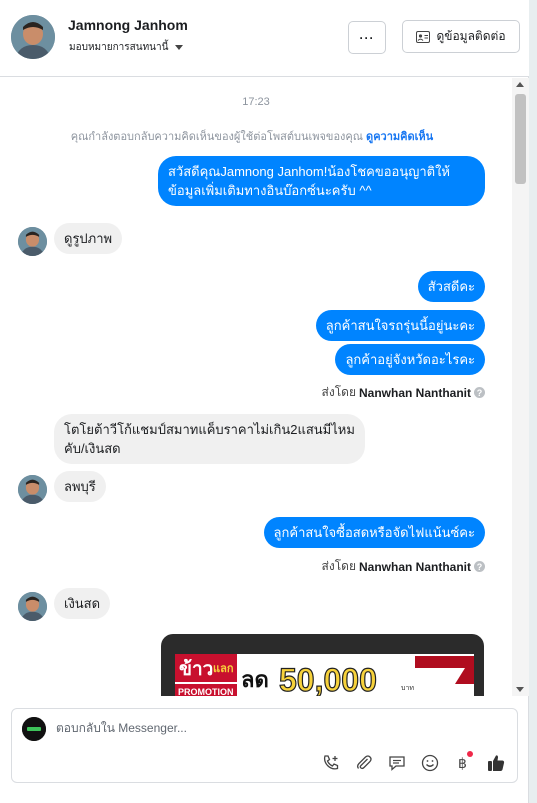 The width and height of the screenshot is (537, 803). What do you see at coordinates (400, 325) in the screenshot?
I see `message-bubble-outgoing: ลูกค้าสนใจรถรุ่นนี้อยู่นะคะ` at bounding box center [400, 325].